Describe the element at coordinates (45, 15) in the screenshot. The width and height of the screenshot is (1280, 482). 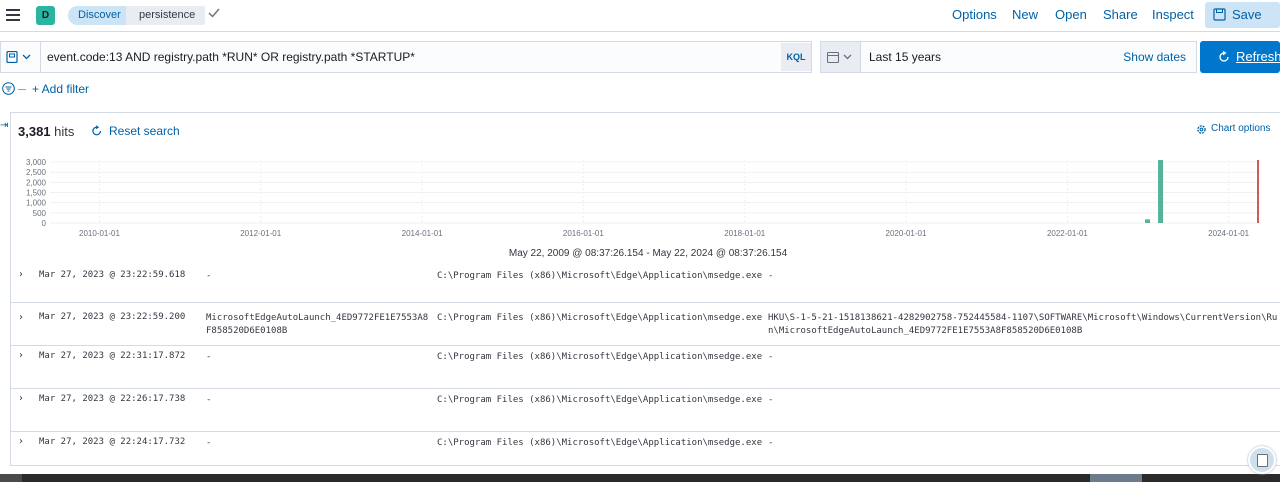
I see `app-badge: D` at that location.